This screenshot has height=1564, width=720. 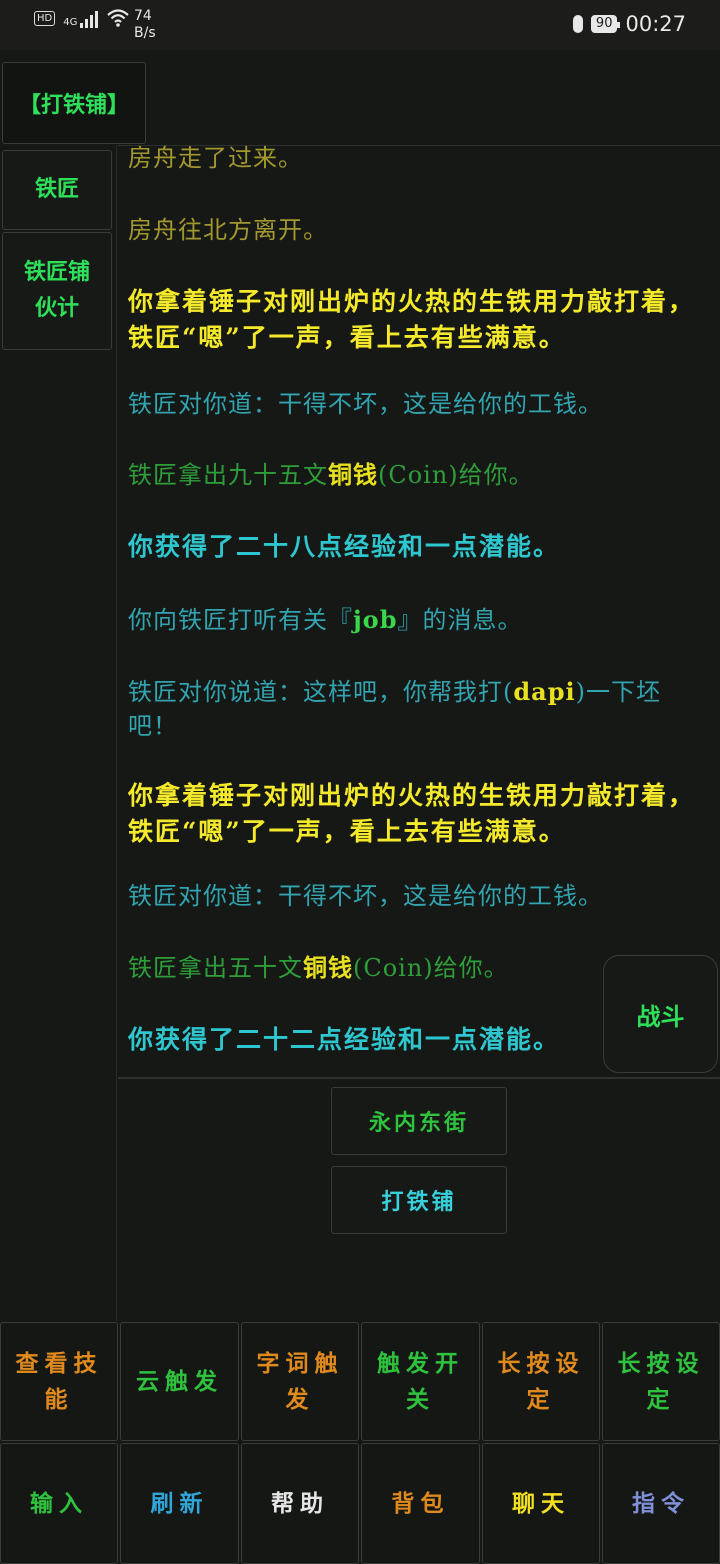 I want to click on long-press-settings-button: 长按设定, so click(x=541, y=1381).